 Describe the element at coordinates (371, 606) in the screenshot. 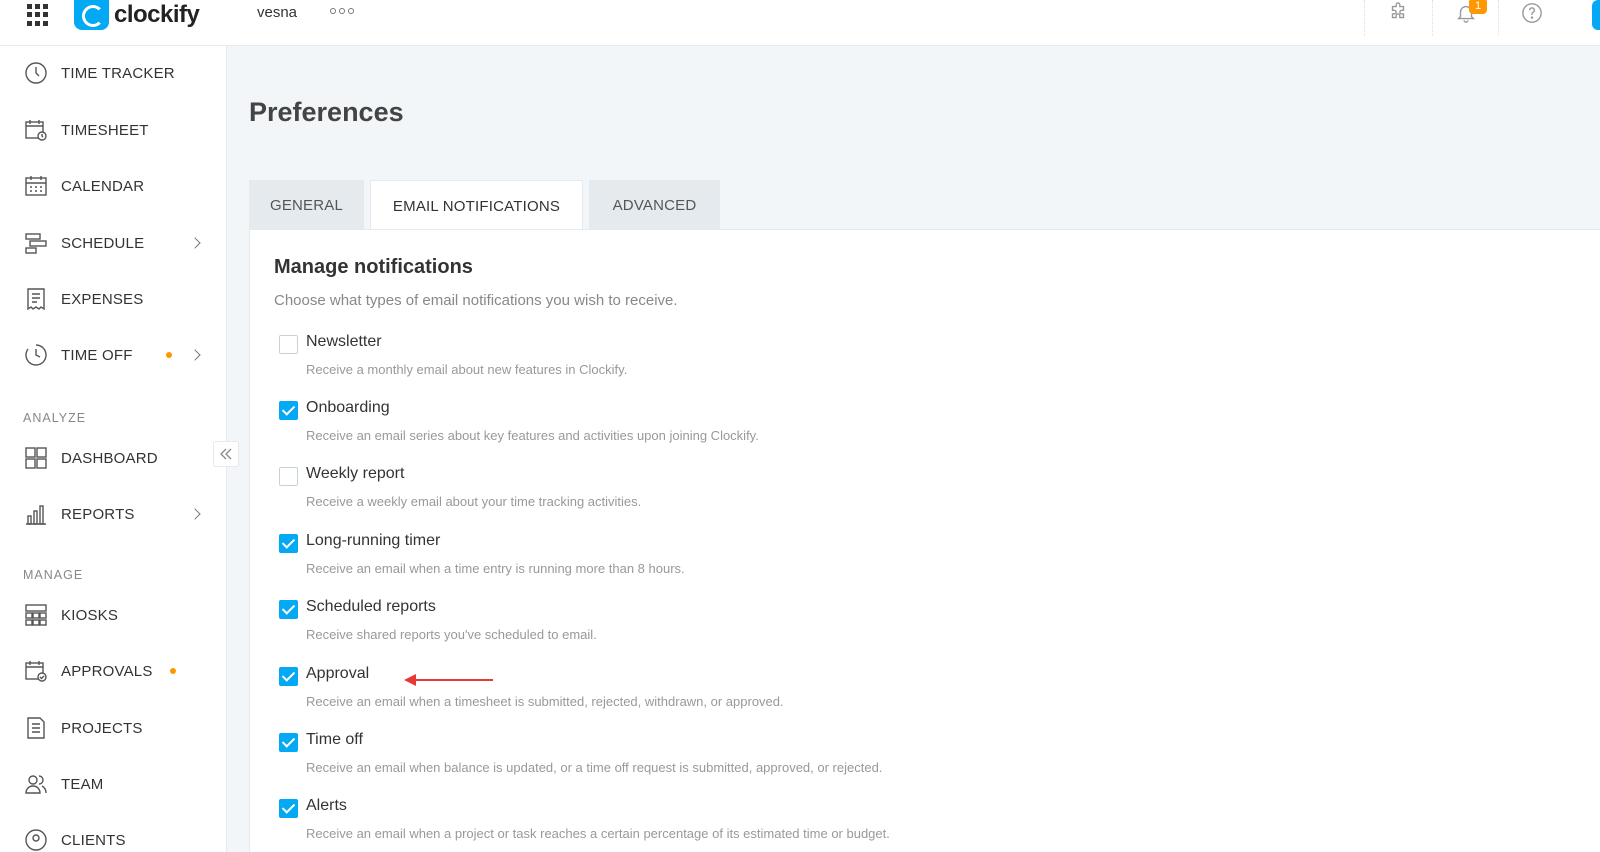

I see `notification-title: Scheduled reports` at that location.